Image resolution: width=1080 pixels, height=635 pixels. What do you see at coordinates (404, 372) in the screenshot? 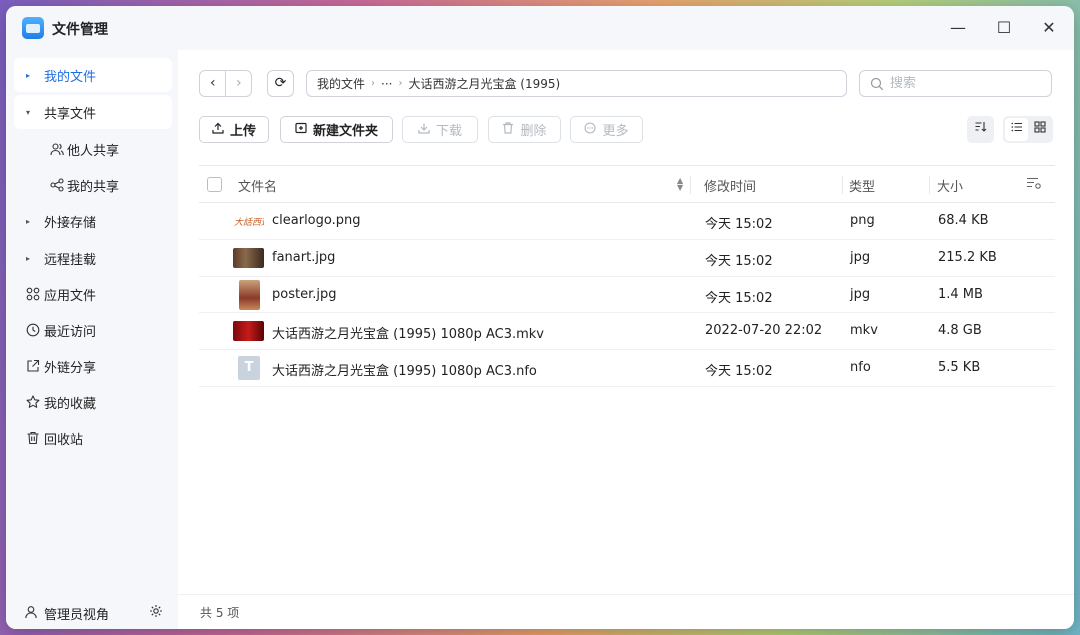
I see `file-name: 大话西游之月光宝盒 (1995) 1080p AC3.nfo` at bounding box center [404, 372].